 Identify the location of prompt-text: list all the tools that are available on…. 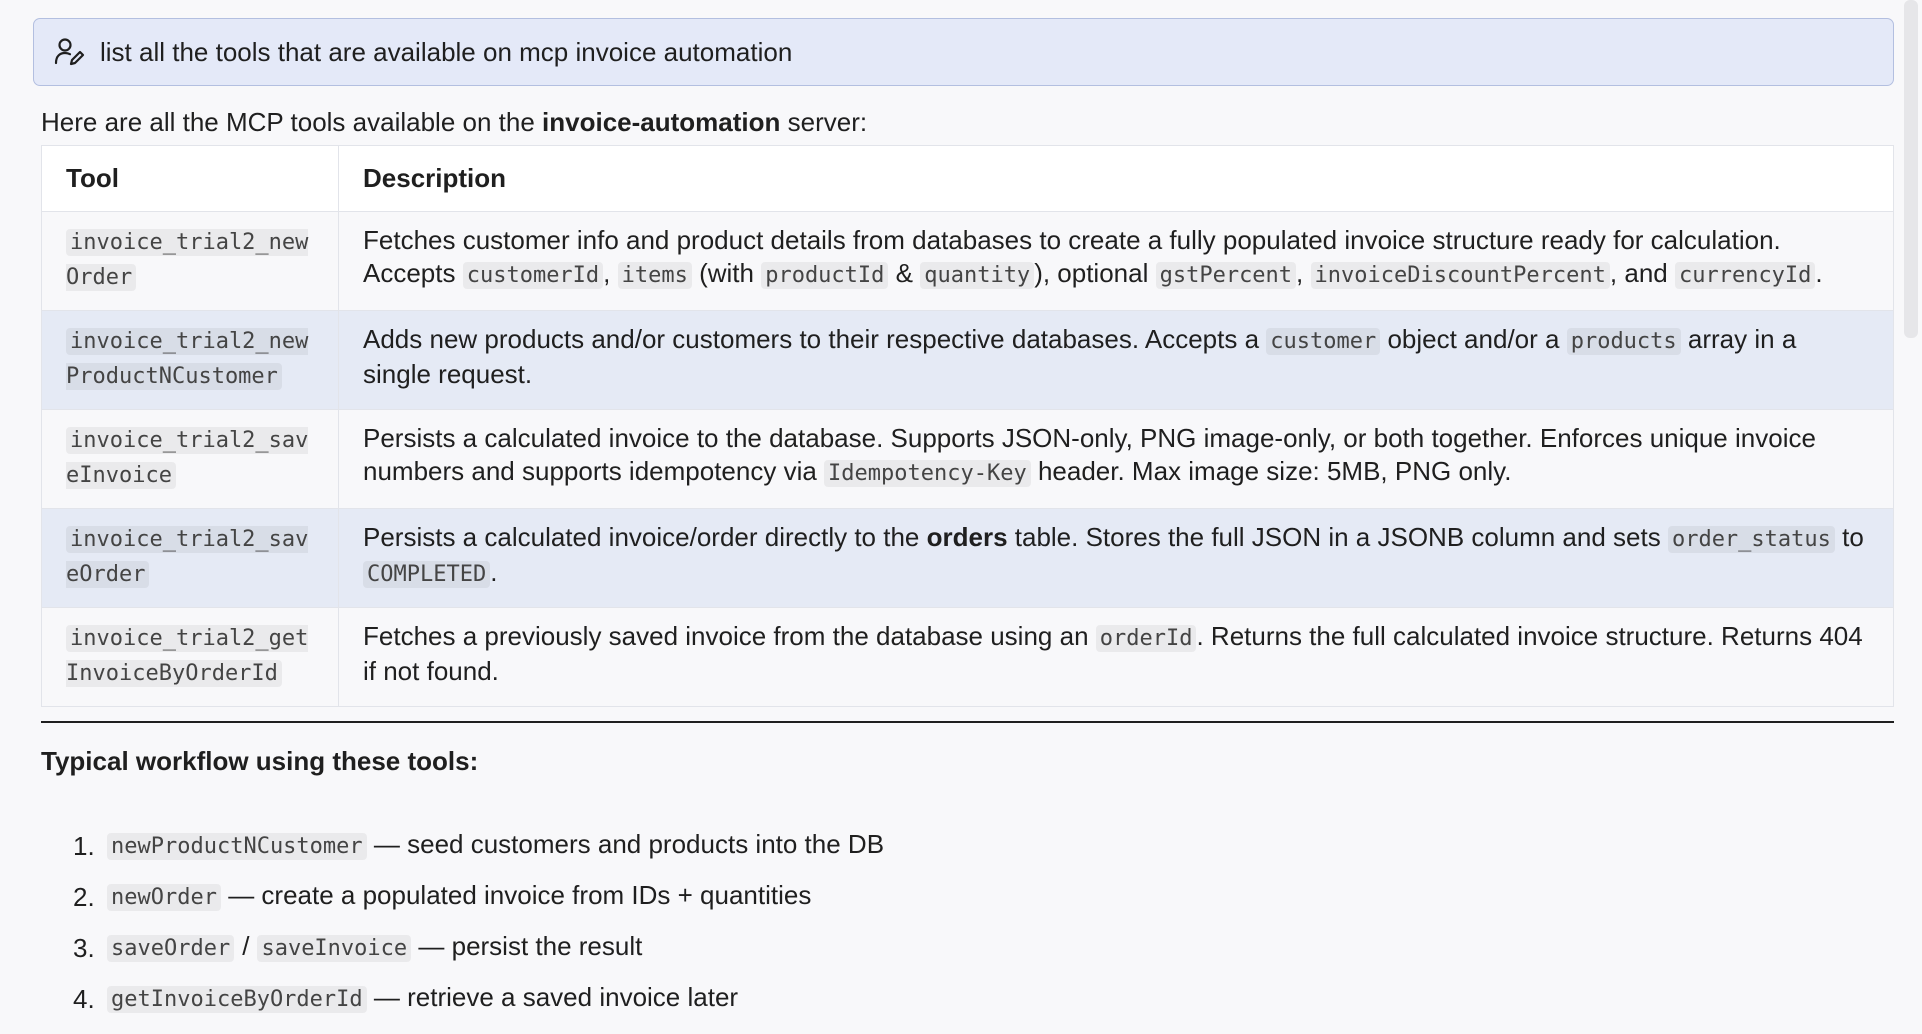
(446, 51).